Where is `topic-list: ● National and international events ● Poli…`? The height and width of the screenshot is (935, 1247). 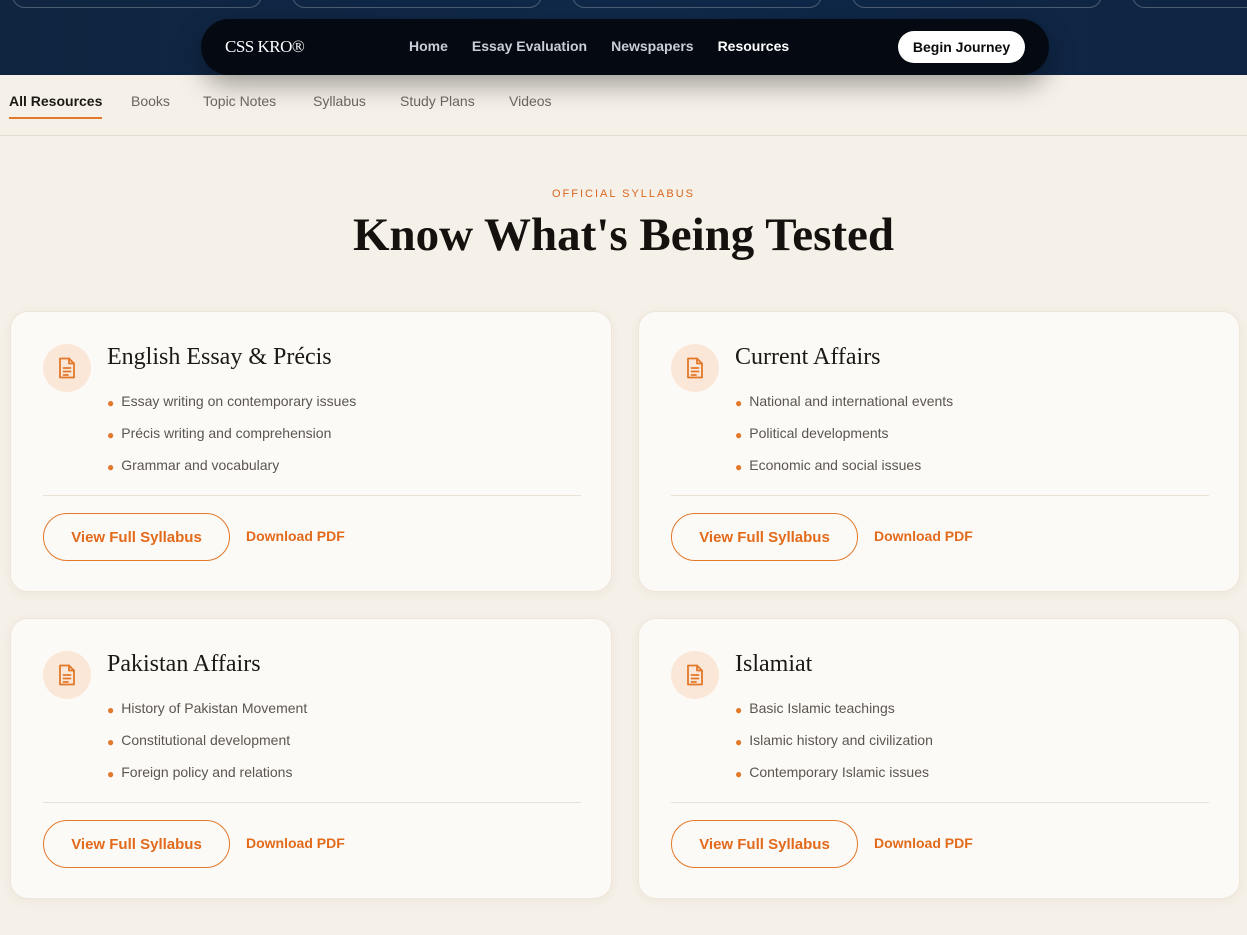 topic-list: ● National and international events ● Poli… is located at coordinates (844, 440).